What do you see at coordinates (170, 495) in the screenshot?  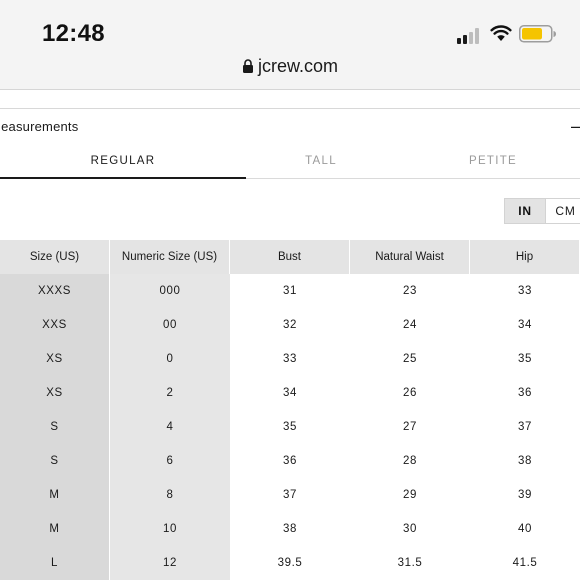 I see `cell-numeric-size: 8` at bounding box center [170, 495].